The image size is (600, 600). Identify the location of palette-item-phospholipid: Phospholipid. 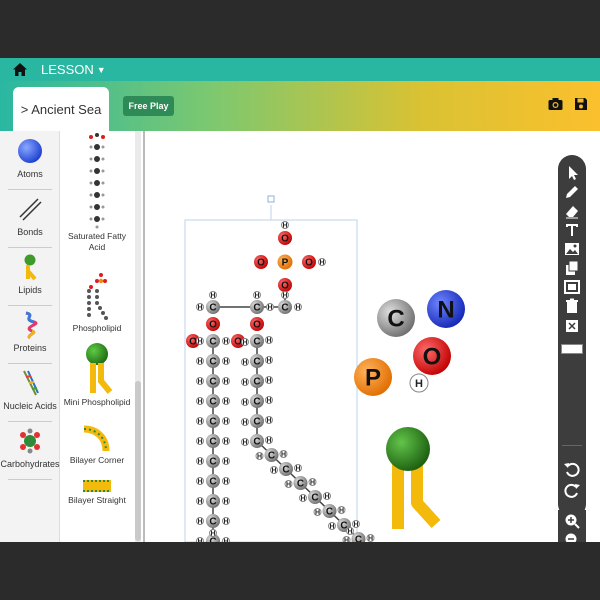
(97, 301).